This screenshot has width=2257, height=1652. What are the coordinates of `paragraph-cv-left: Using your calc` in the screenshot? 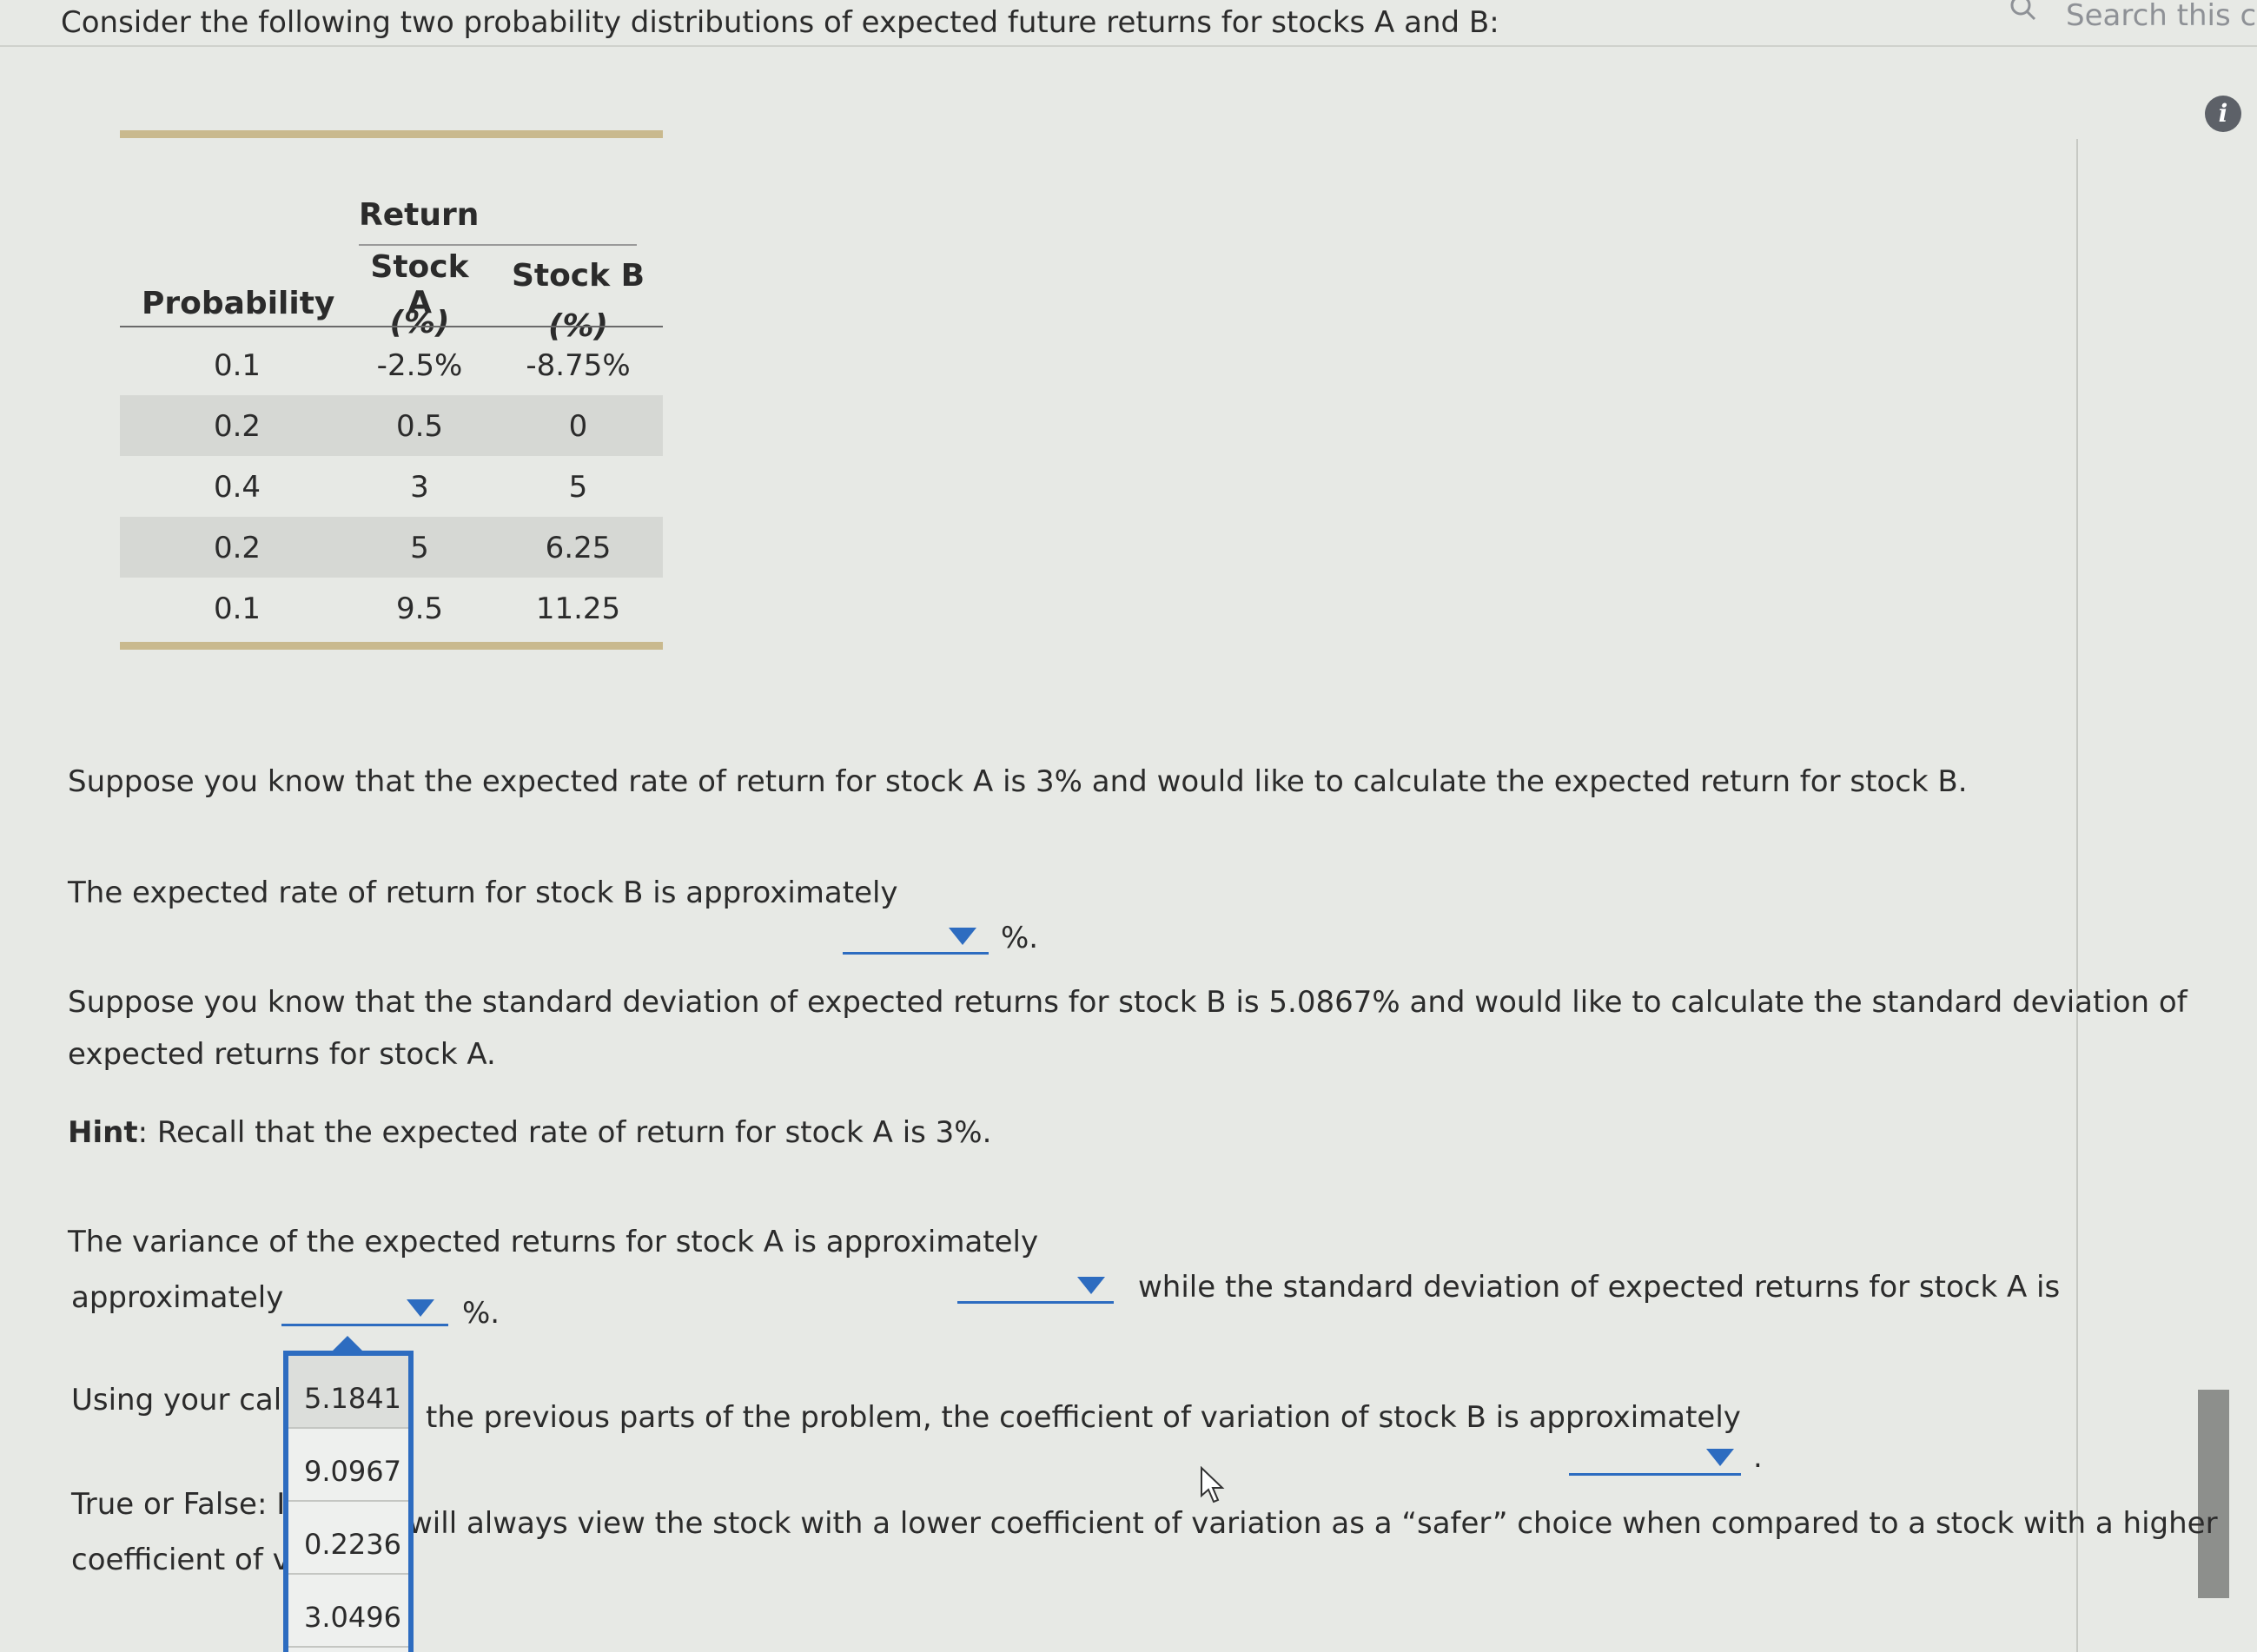 It's located at (184, 1400).